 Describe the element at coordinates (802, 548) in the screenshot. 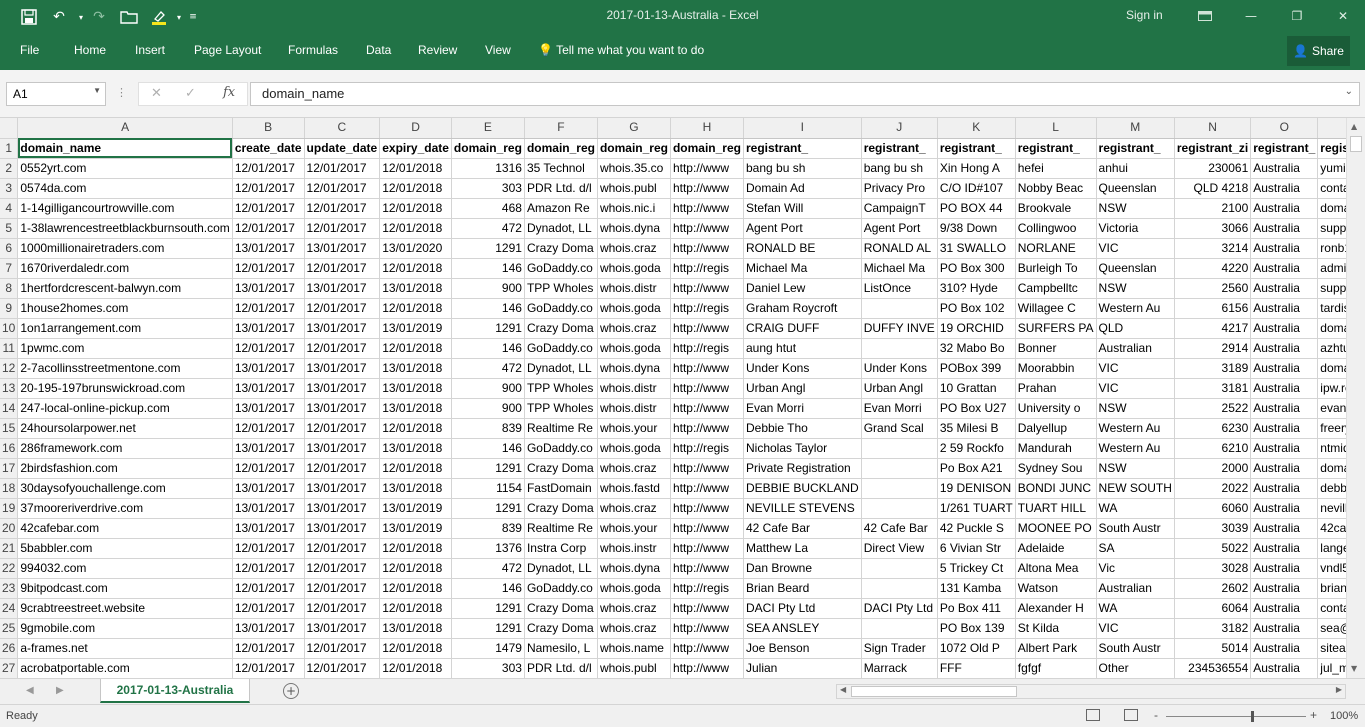

I see `cell: Matthew La` at that location.